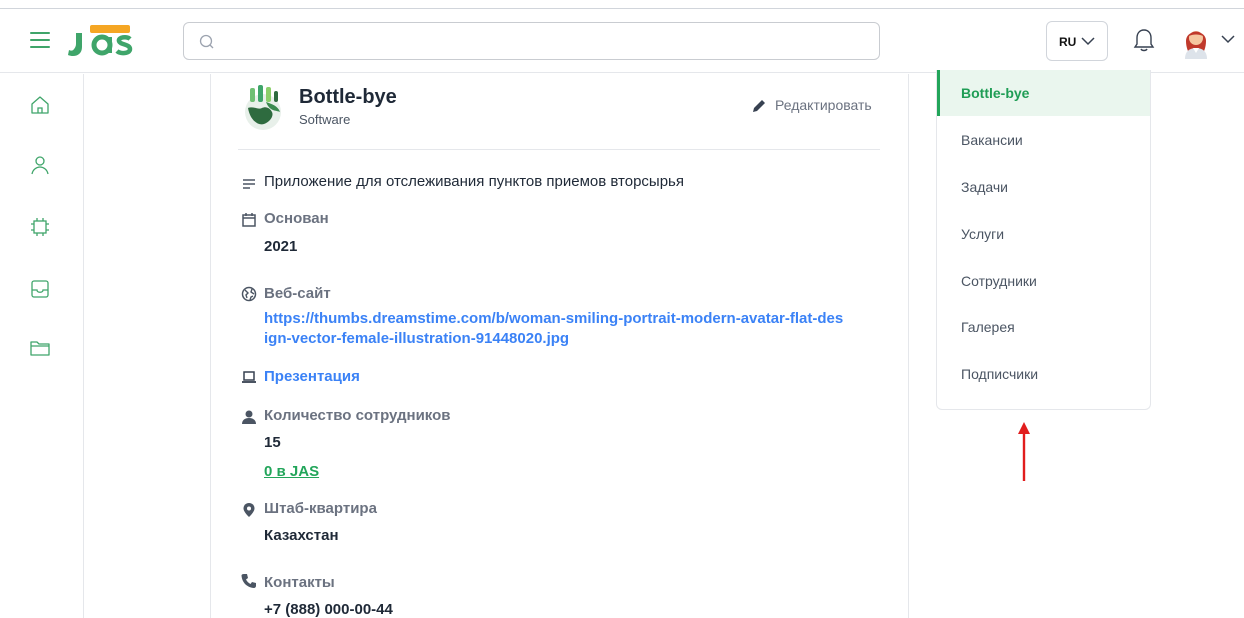  I want to click on phone-icon, so click(248, 581).